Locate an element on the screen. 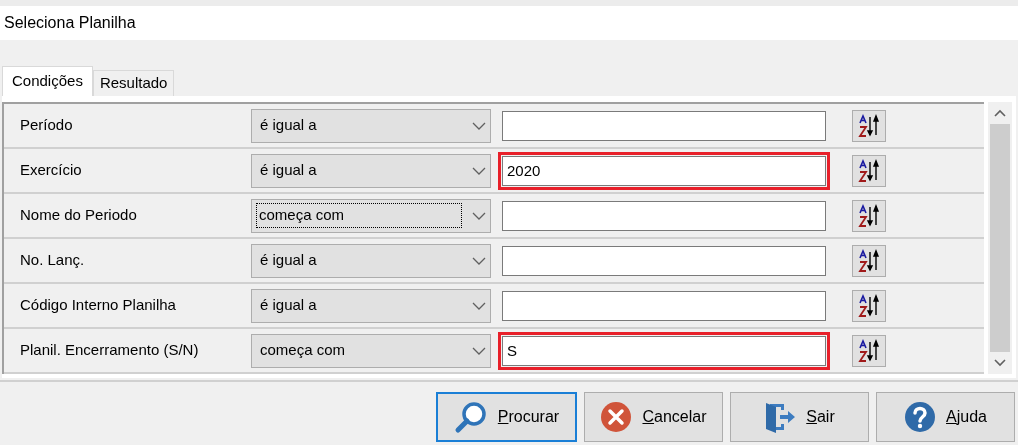  value-field: S is located at coordinates (664, 350).